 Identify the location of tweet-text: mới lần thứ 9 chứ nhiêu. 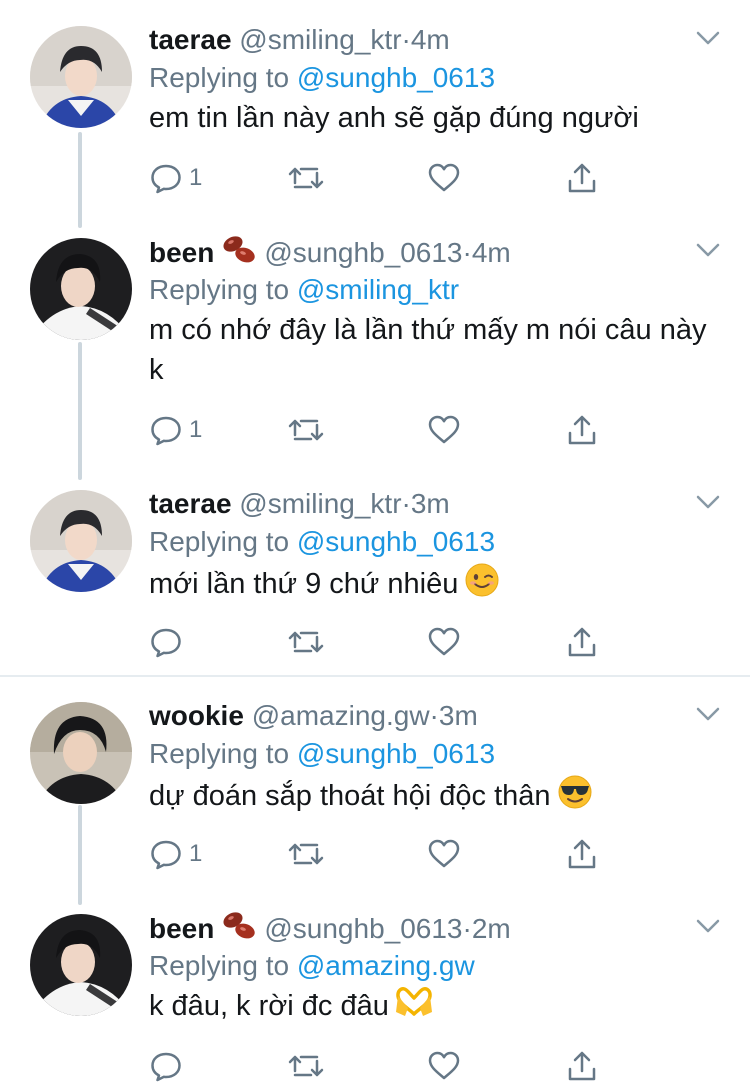
(429, 585).